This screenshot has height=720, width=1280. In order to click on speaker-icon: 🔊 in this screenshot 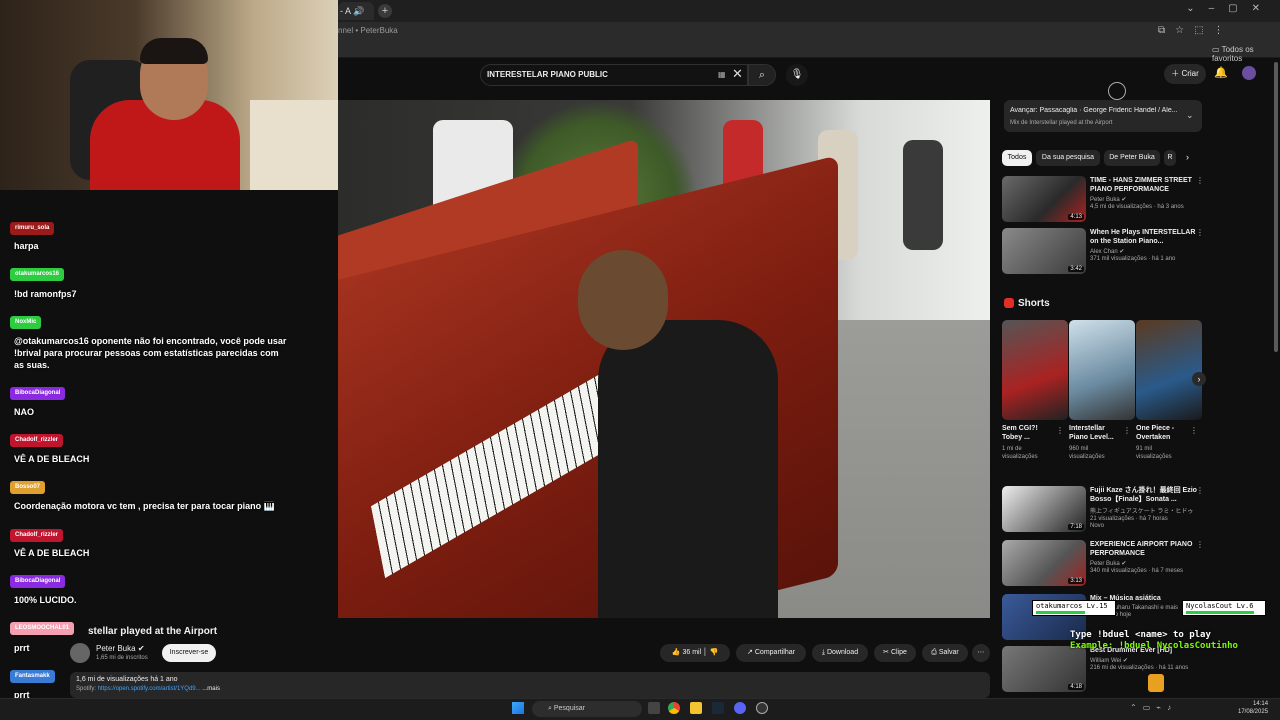, I will do `click(358, 11)`.